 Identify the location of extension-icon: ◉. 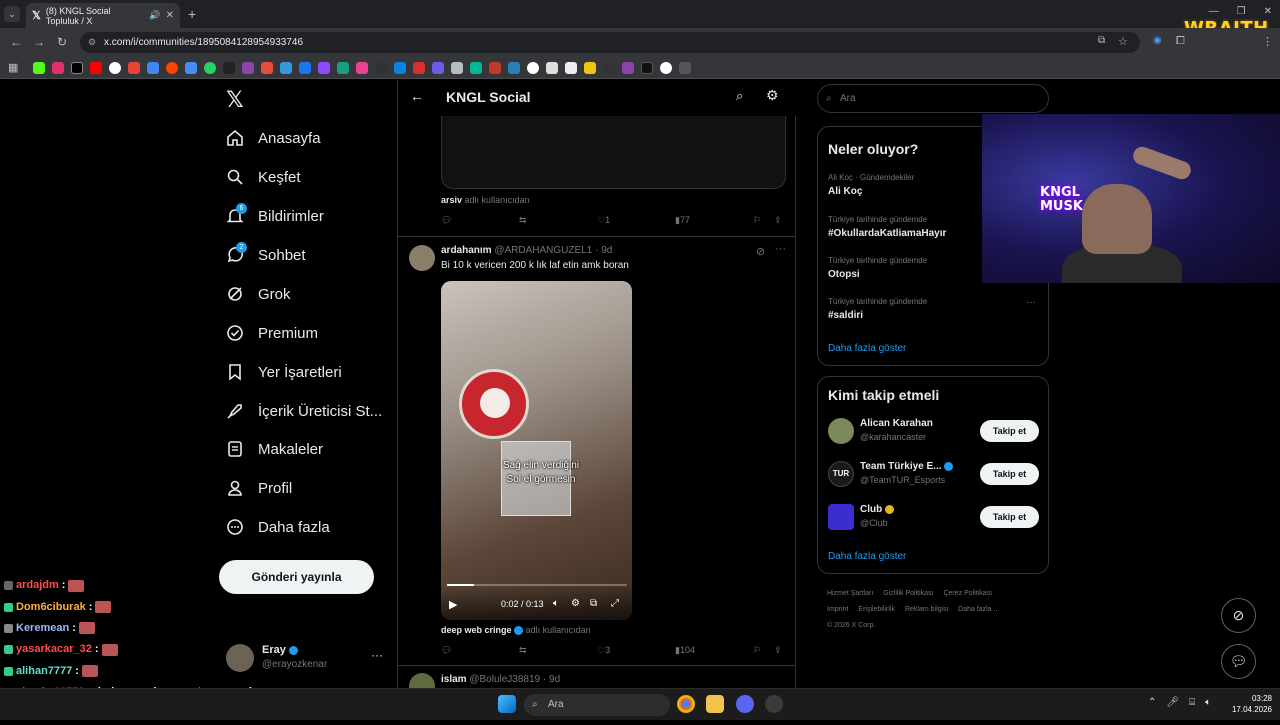
(1157, 40).